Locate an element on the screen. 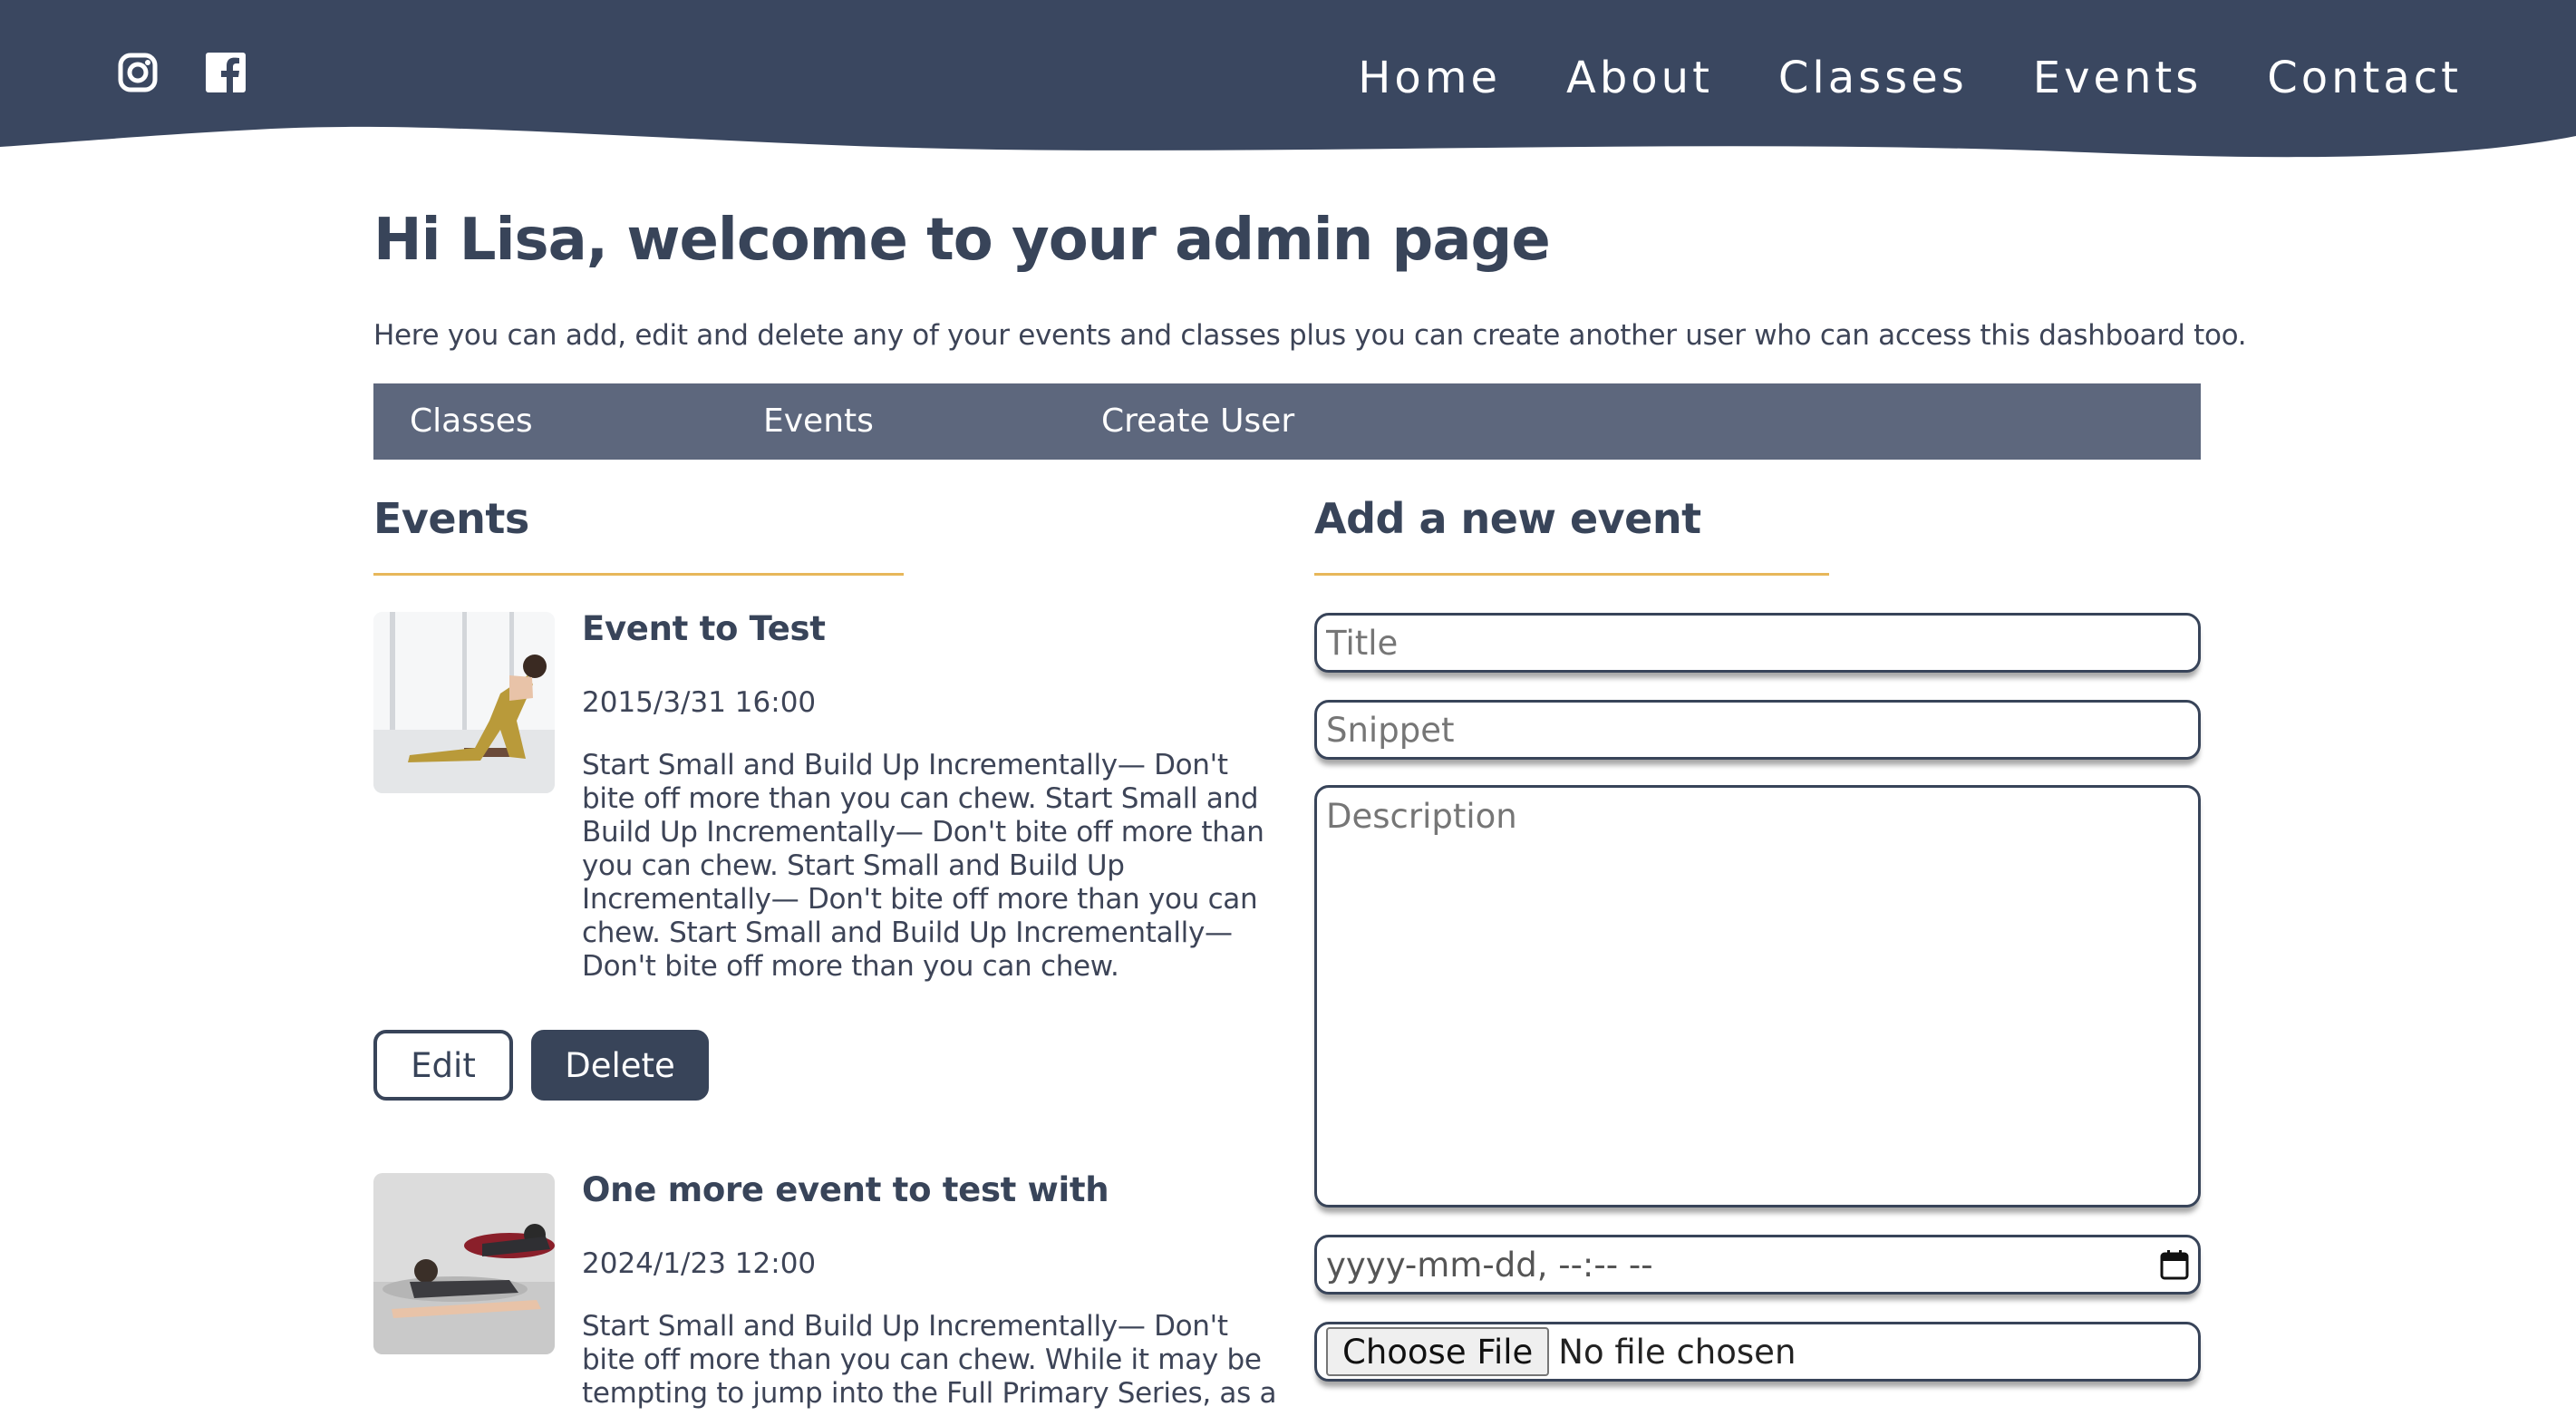 This screenshot has width=2576, height=1416. events-heading: Events is located at coordinates (451, 518).